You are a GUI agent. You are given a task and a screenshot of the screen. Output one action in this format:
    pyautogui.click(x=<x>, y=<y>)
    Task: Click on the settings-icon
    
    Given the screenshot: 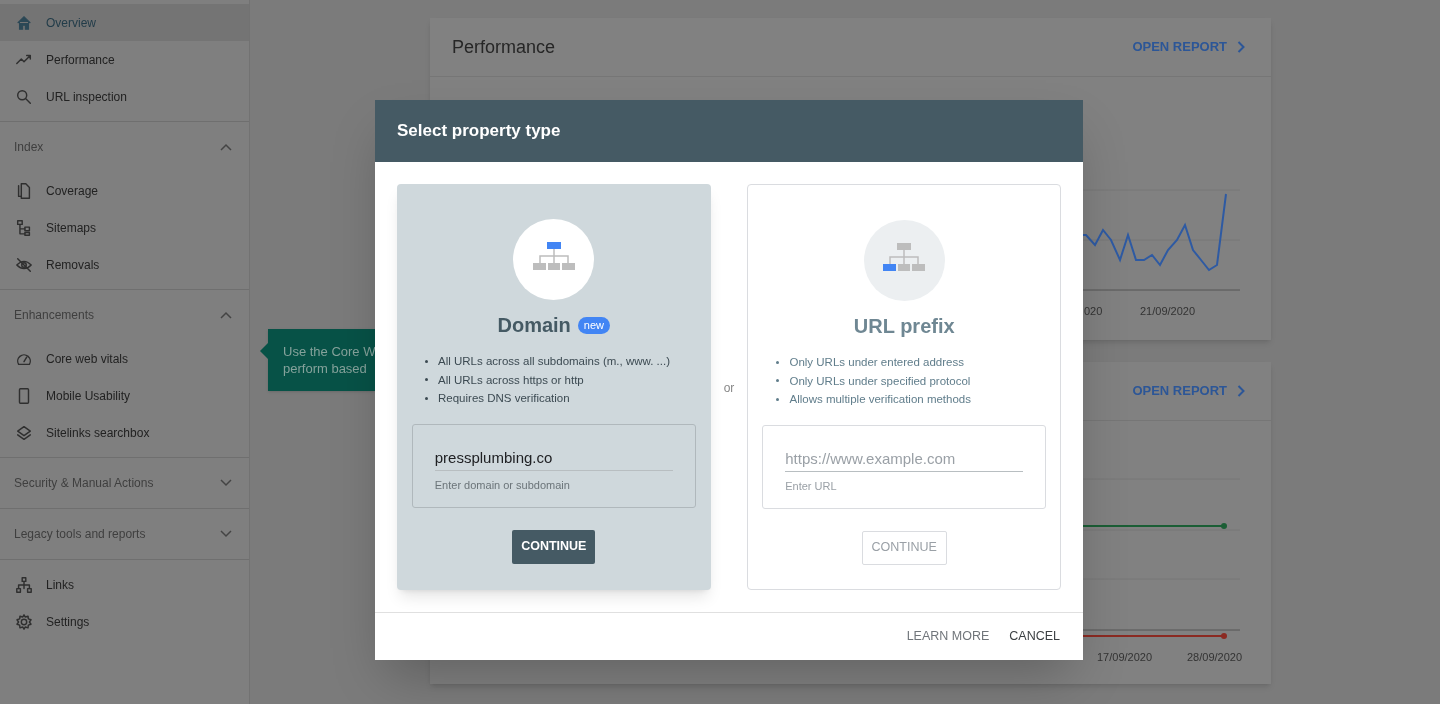 What is the action you would take?
    pyautogui.click(x=24, y=621)
    